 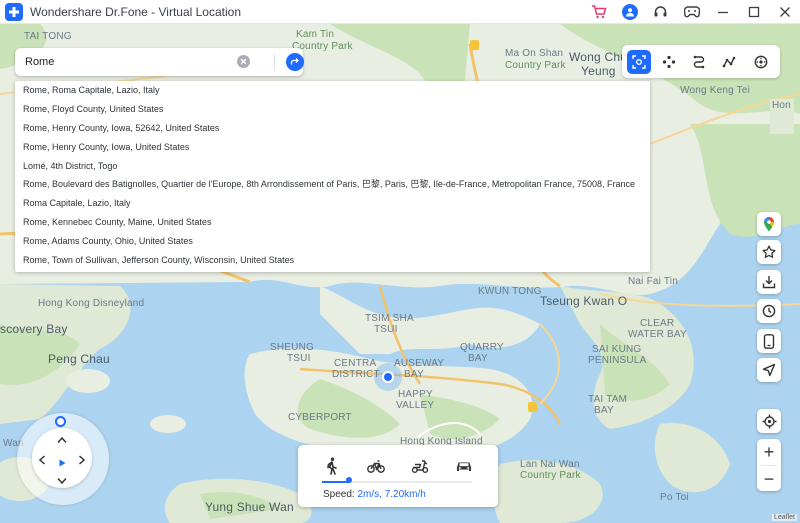 What do you see at coordinates (62, 440) in the screenshot?
I see `arrow-up-icon` at bounding box center [62, 440].